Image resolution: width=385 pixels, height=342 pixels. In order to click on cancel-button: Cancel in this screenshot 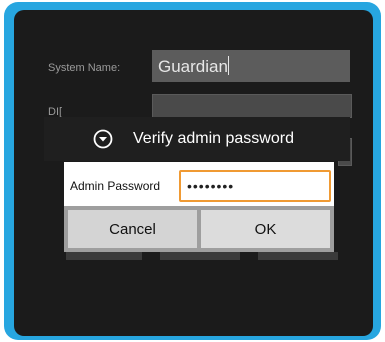, I will do `click(132, 229)`.